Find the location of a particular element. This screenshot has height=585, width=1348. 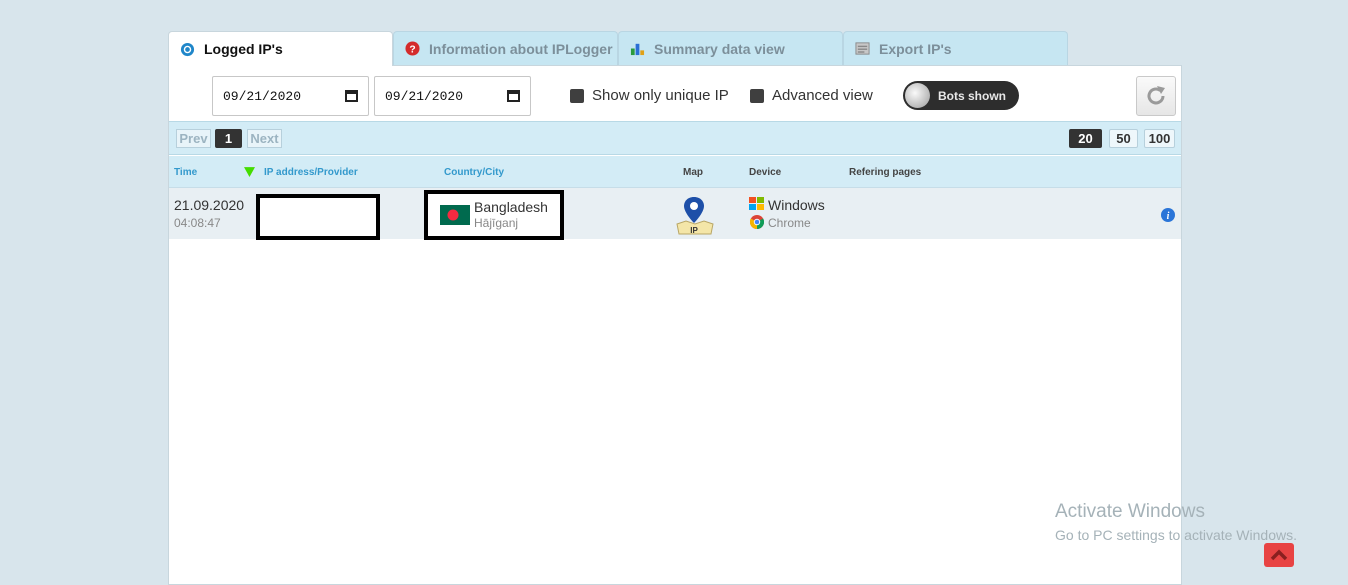

refresh-icon is located at coordinates (1156, 95).